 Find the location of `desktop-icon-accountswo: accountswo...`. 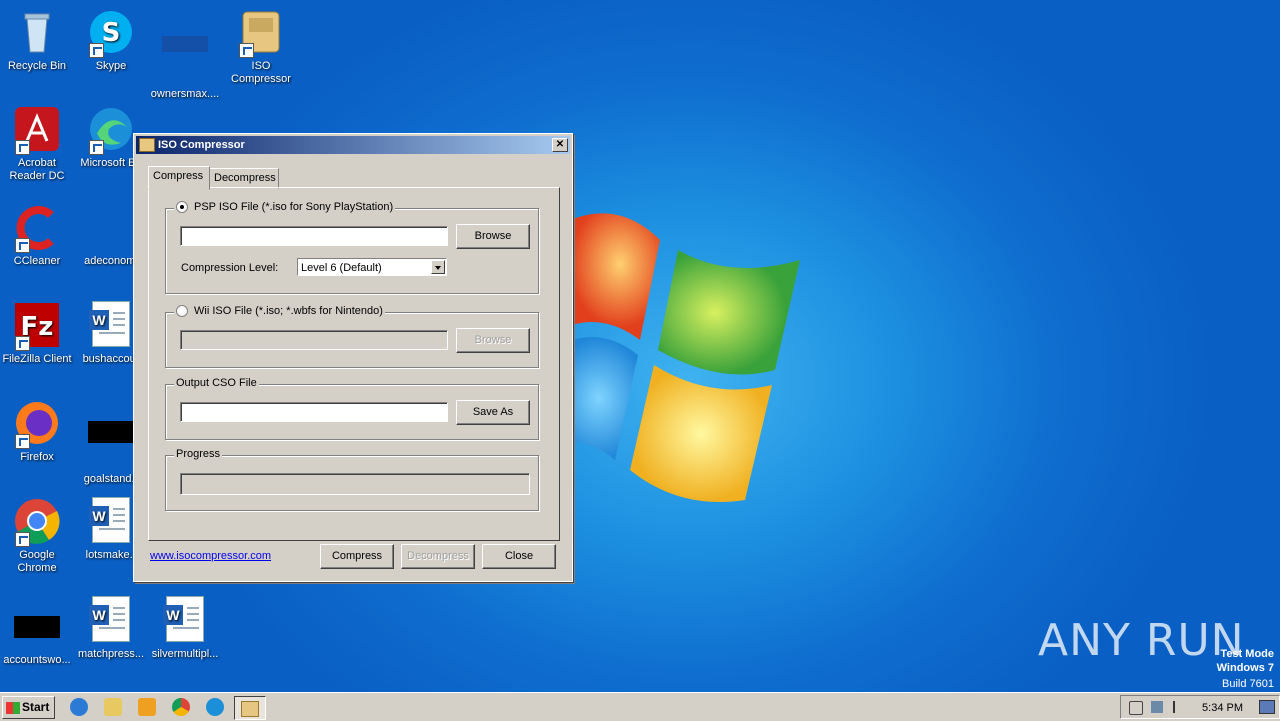

desktop-icon-accountswo: accountswo... is located at coordinates (37, 636).